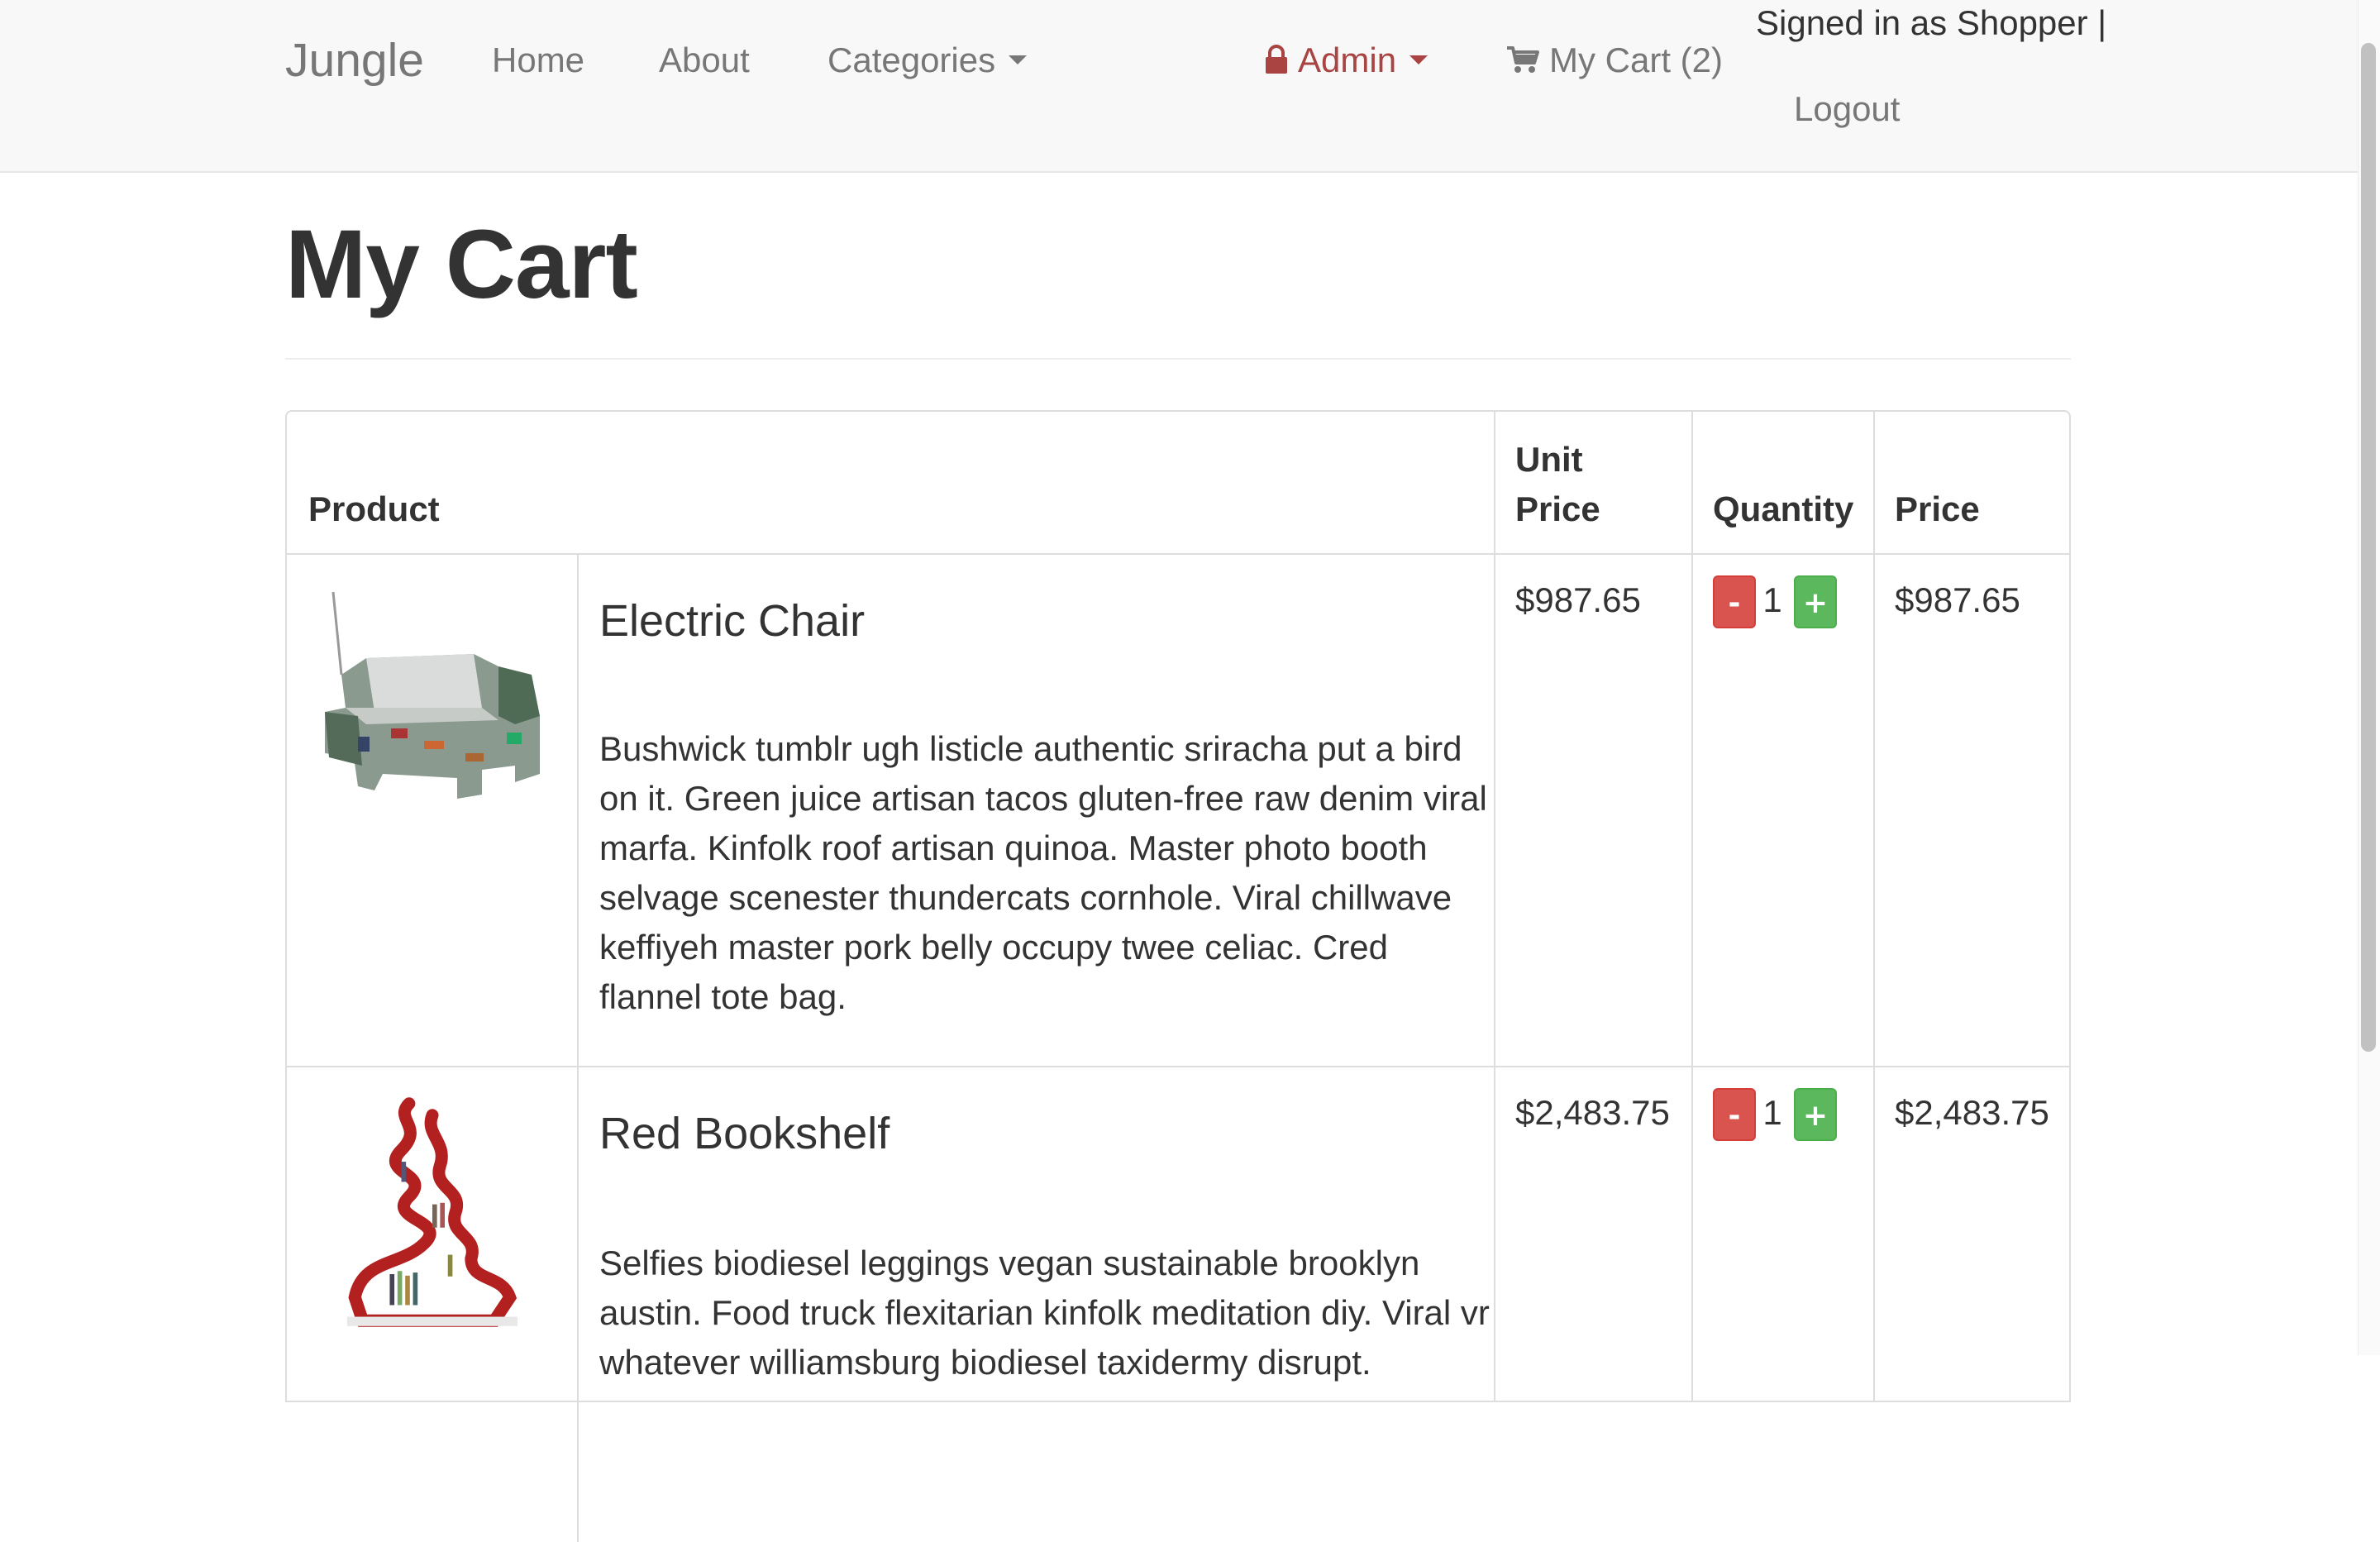 The height and width of the screenshot is (1542, 2380). What do you see at coordinates (1578, 599) in the screenshot?
I see `unit-price: $987.65` at bounding box center [1578, 599].